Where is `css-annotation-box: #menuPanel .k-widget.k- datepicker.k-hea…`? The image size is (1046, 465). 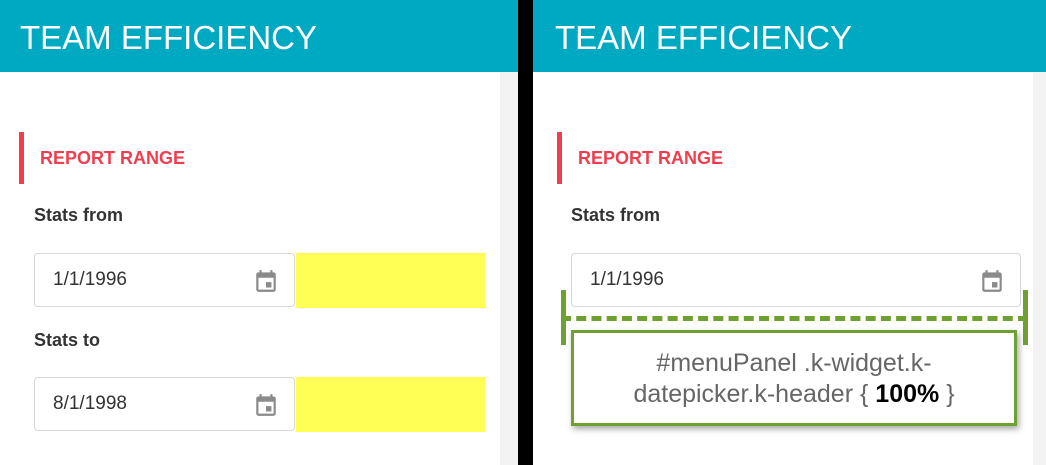
css-annotation-box: #menuPanel .k-widget.k- datepicker.k-hea… is located at coordinates (794, 378).